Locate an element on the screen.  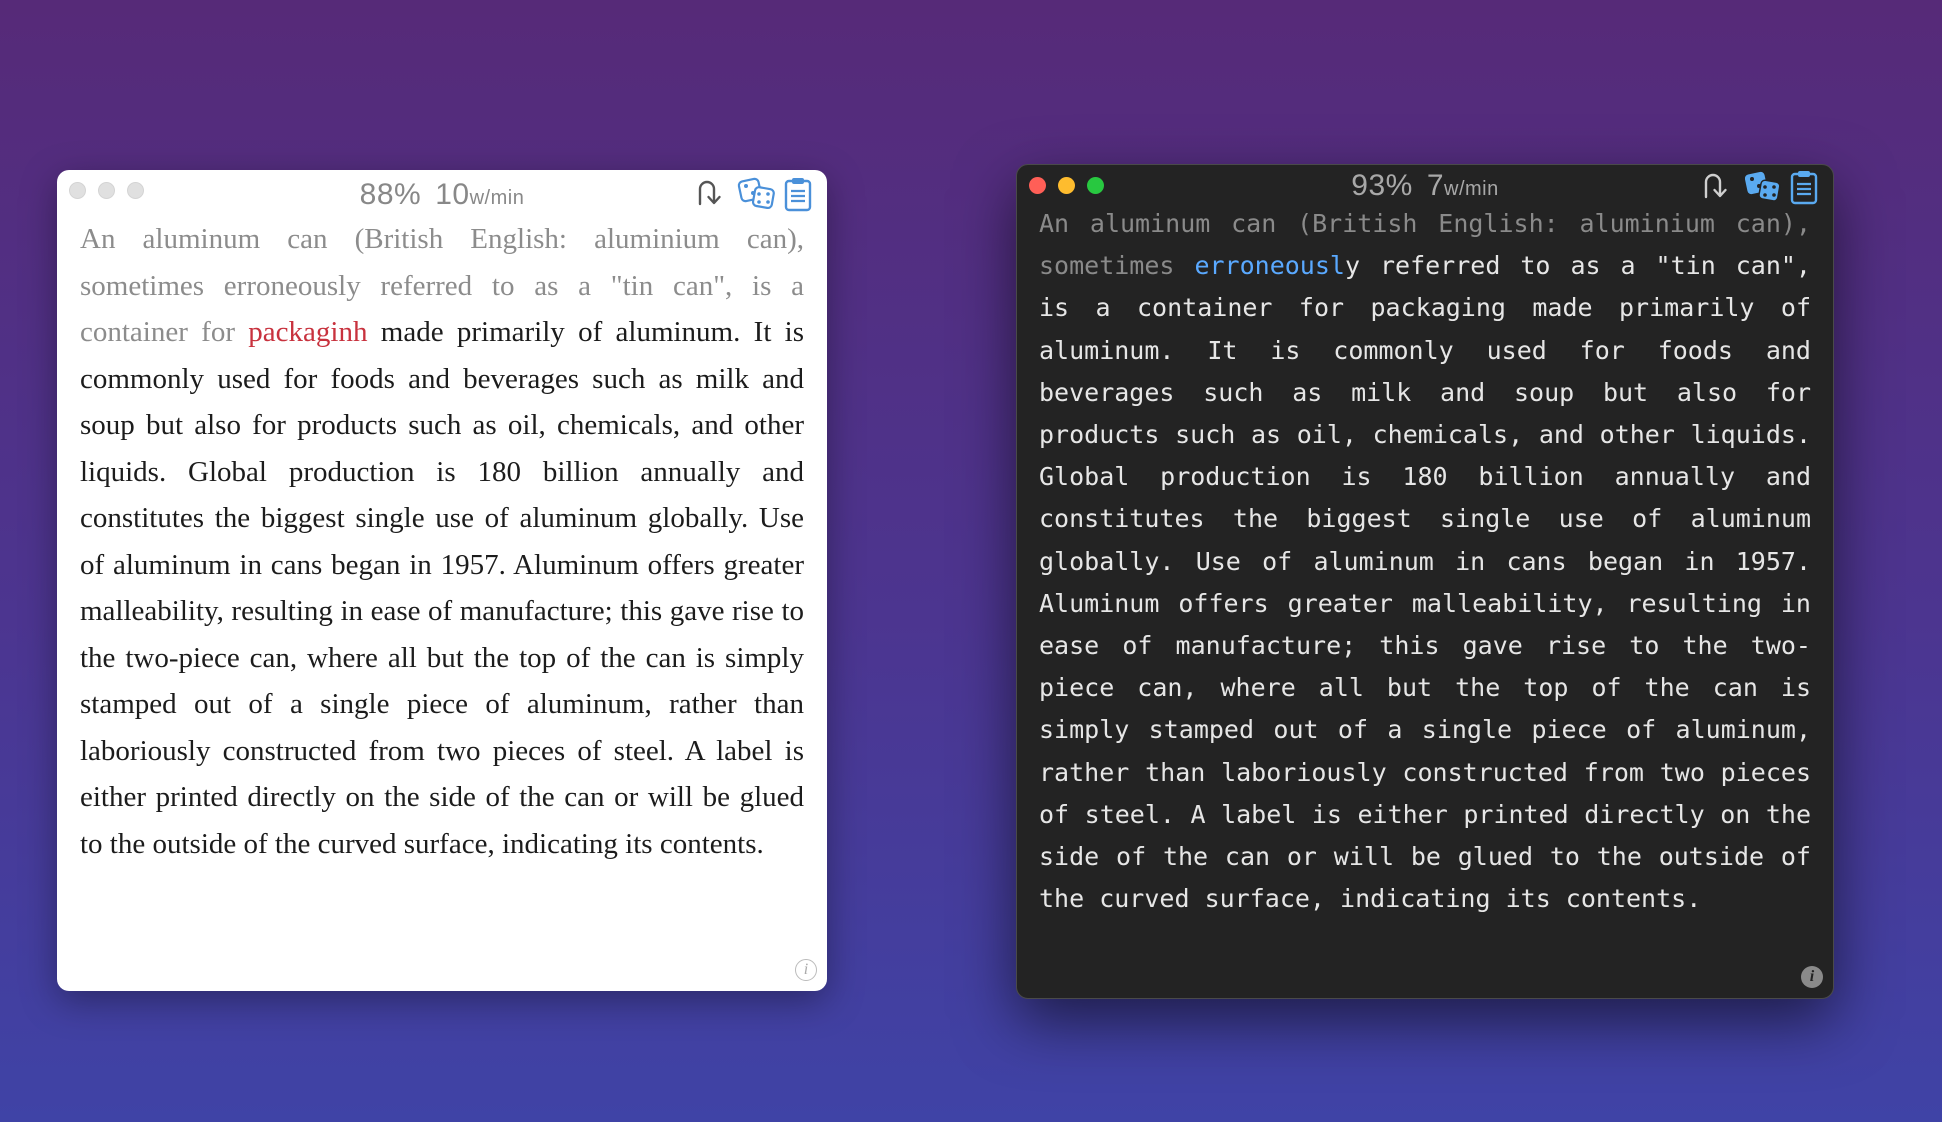
titlebar: 88% 10w/min is located at coordinates (442, 193).